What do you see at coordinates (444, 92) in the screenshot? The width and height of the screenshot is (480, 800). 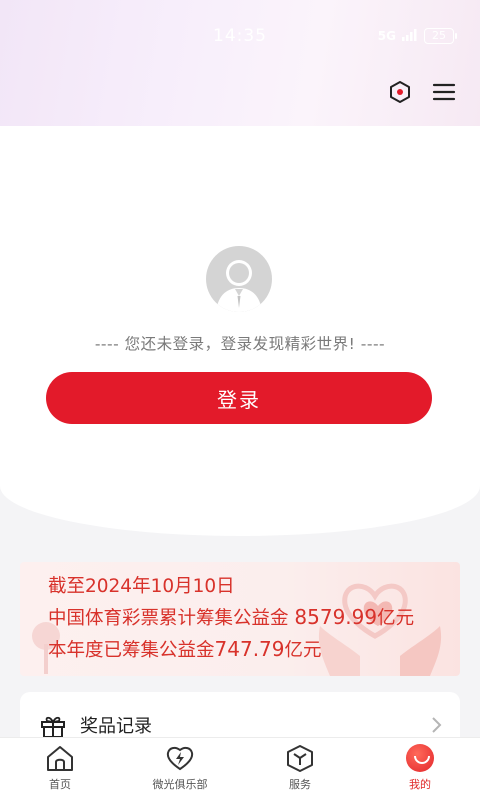 I see `menu-icon` at bounding box center [444, 92].